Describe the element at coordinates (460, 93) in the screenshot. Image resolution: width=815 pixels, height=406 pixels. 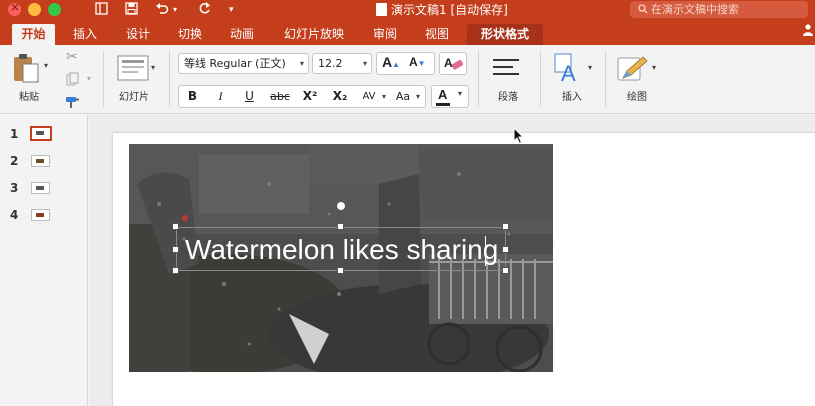
I see `font-color-dropdown-icon: ▾` at that location.